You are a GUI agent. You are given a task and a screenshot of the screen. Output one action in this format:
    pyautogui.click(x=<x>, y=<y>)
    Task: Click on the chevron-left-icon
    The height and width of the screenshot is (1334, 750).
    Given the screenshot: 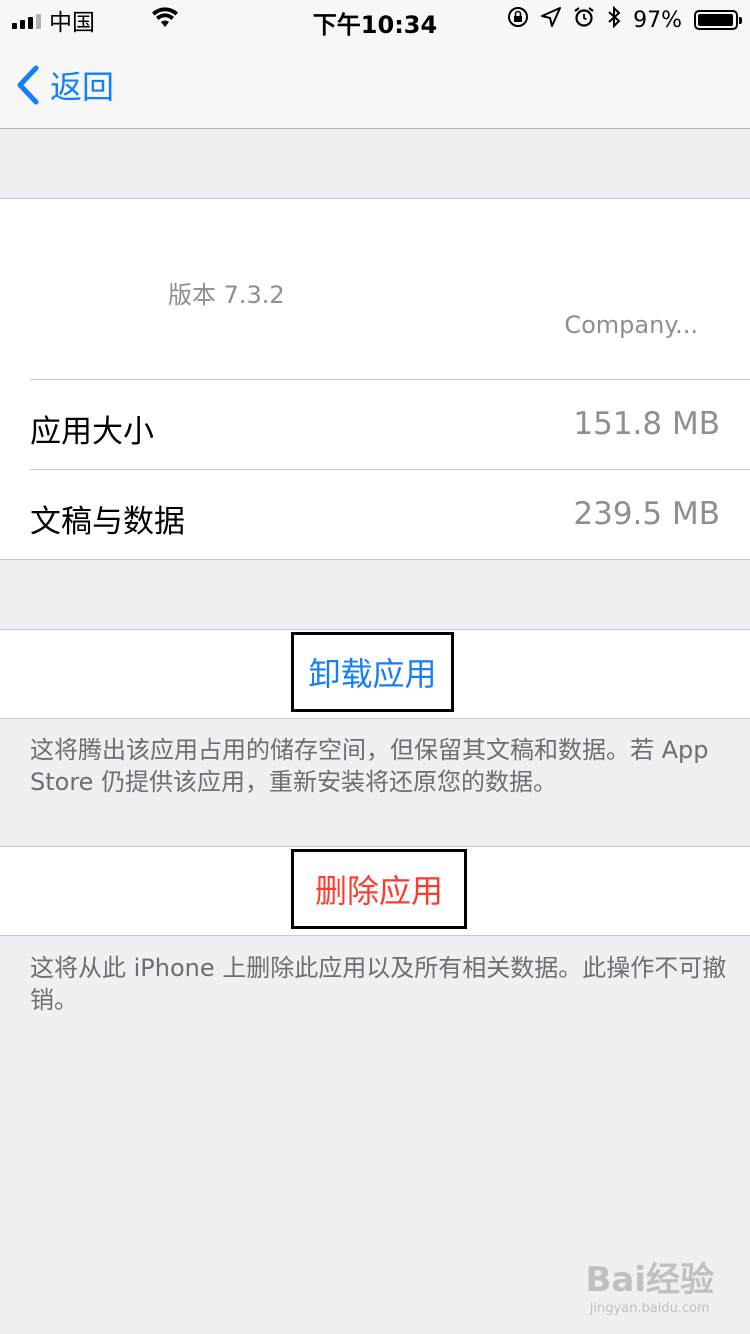 What is the action you would take?
    pyautogui.click(x=28, y=85)
    